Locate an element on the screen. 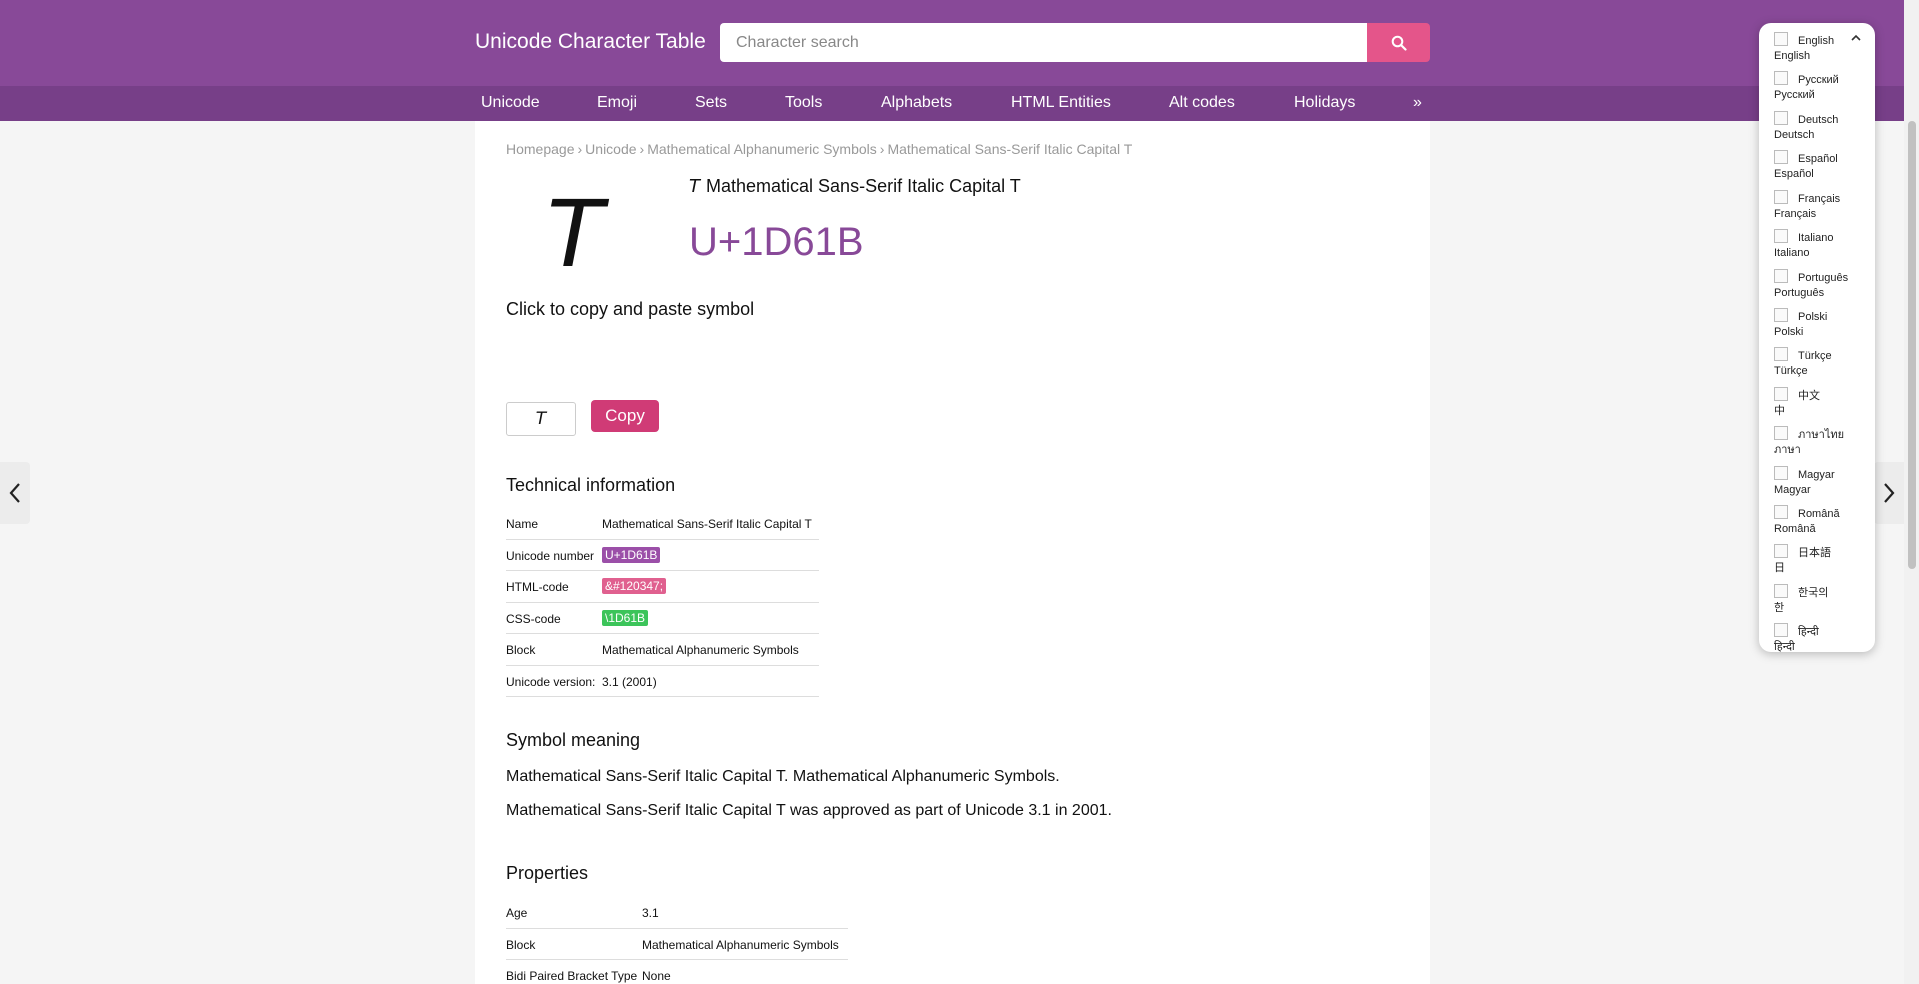  unicode-number-badge: U+1D61B is located at coordinates (631, 554).